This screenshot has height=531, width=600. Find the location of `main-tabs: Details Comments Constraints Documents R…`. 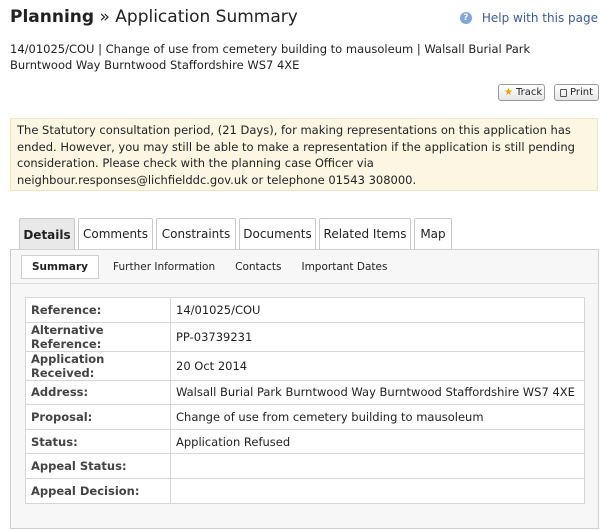

main-tabs: Details Comments Constraints Documents R… is located at coordinates (237, 234).